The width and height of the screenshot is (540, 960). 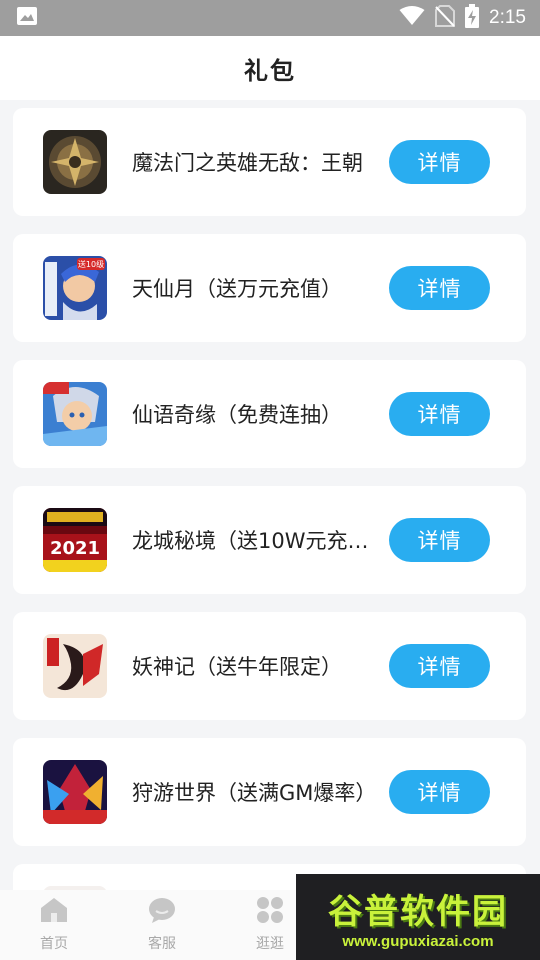 I want to click on list-item: 狩游世界（送满GM爆率） 详情, so click(x=269, y=792).